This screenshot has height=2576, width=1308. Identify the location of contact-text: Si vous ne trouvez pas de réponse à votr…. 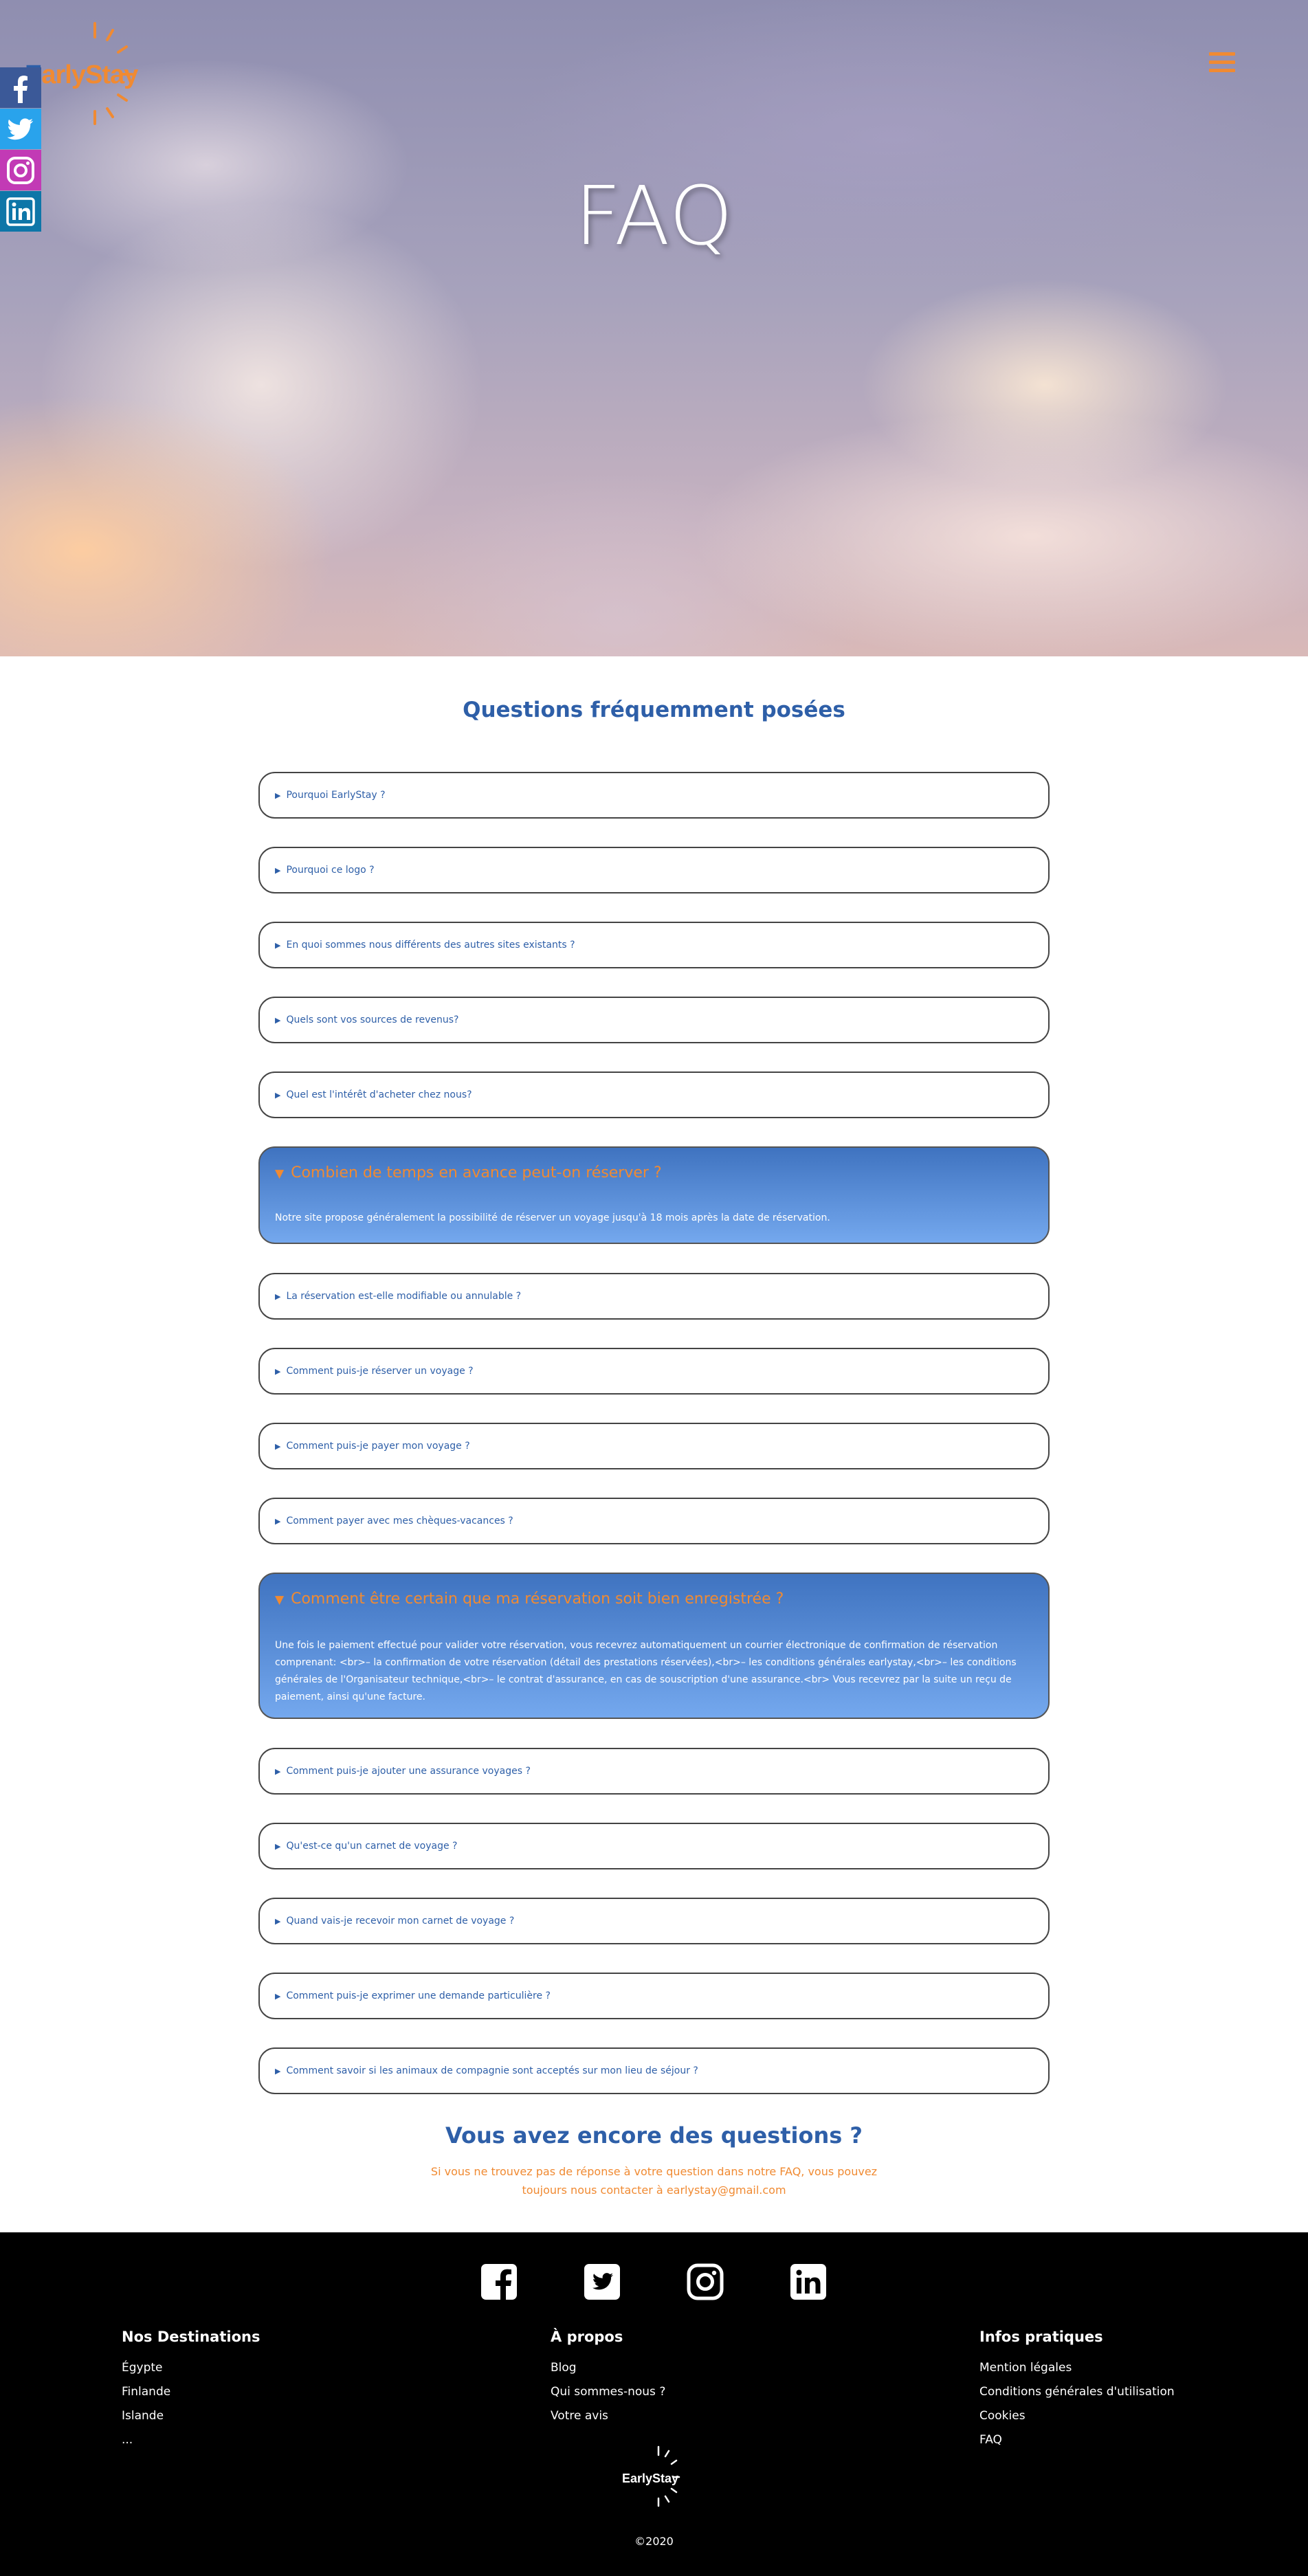
(654, 2181).